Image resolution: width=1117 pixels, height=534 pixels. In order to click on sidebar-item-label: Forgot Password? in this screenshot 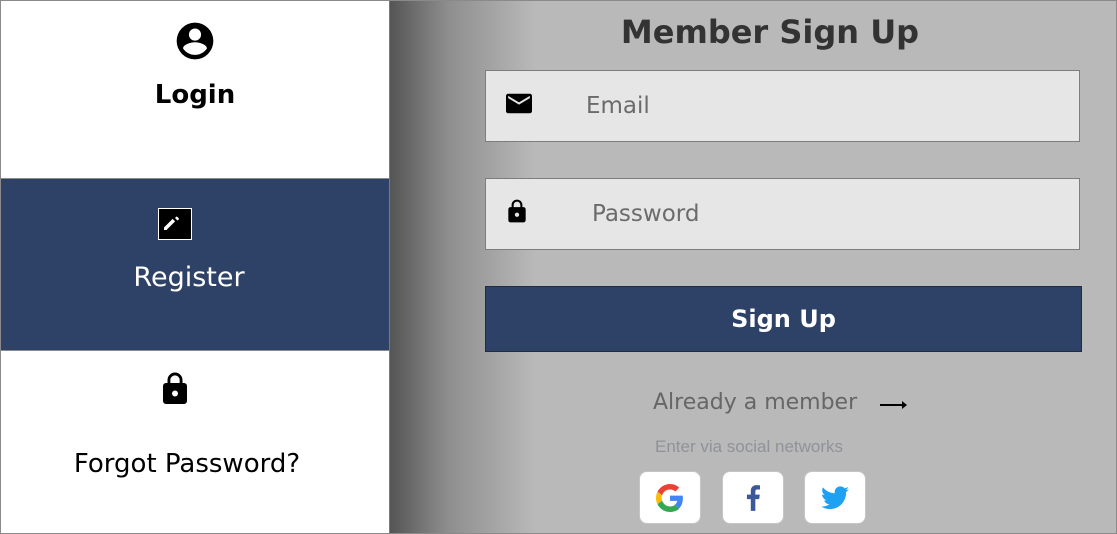, I will do `click(187, 464)`.